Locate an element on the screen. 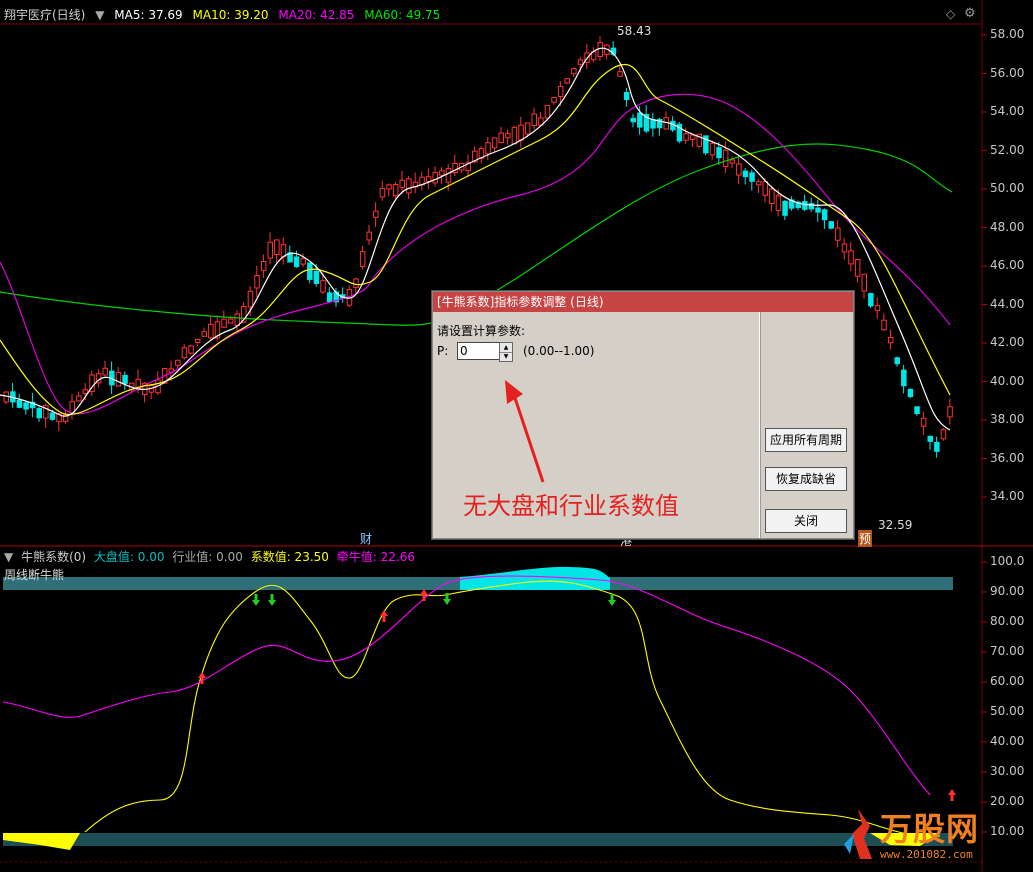 The width and height of the screenshot is (1033, 872). indicator-tick-label: 70.00 is located at coordinates (1007, 651).